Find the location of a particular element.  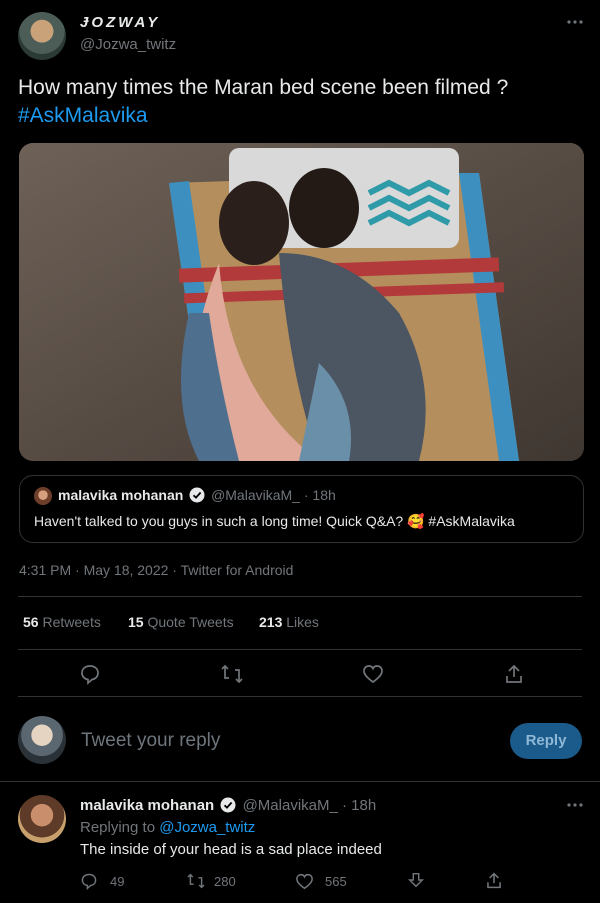

reply-header: malavika mohanan @MalavikaM_ · 18h is located at coordinates (228, 805).